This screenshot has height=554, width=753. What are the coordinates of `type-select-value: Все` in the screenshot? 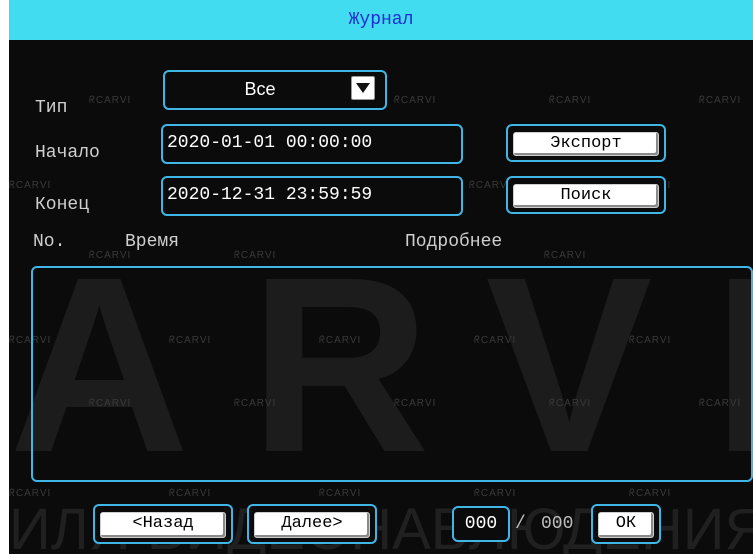 It's located at (260, 89).